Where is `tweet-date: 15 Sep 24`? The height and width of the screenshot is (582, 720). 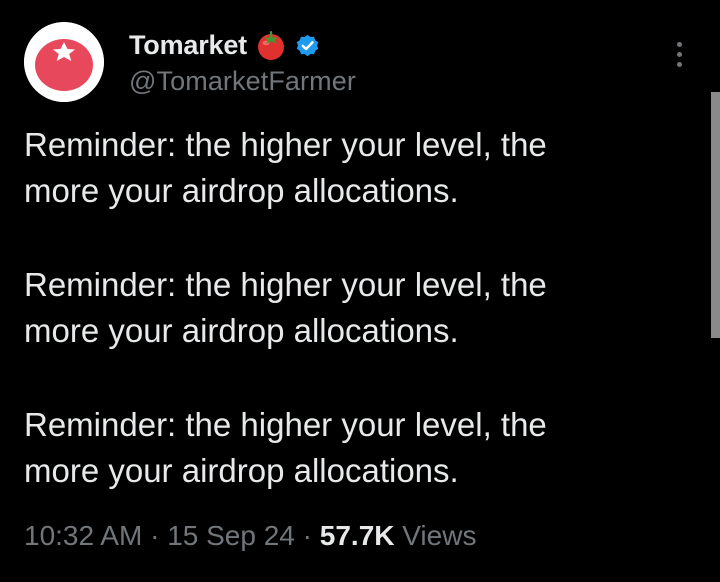
tweet-date: 15 Sep 24 is located at coordinates (231, 535).